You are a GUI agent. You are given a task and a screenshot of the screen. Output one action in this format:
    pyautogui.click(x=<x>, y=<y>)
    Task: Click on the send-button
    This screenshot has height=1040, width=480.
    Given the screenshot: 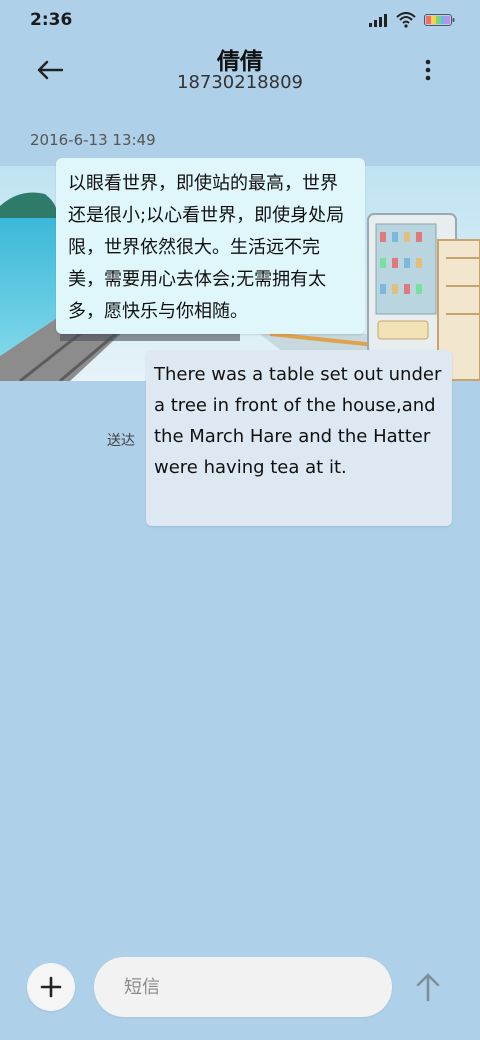 What is the action you would take?
    pyautogui.click(x=428, y=987)
    